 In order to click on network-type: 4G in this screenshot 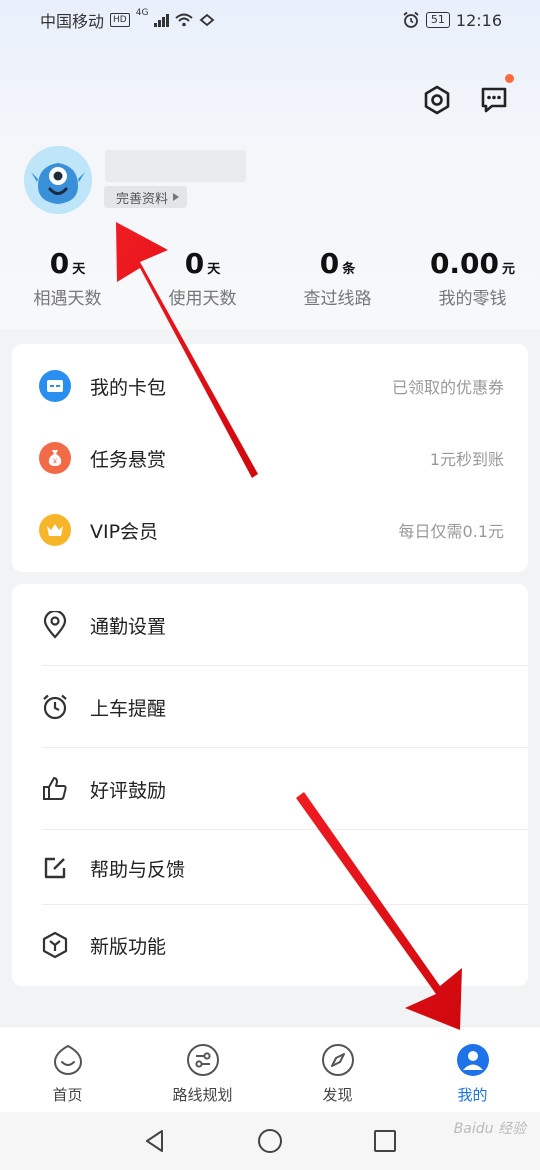, I will do `click(142, 13)`.